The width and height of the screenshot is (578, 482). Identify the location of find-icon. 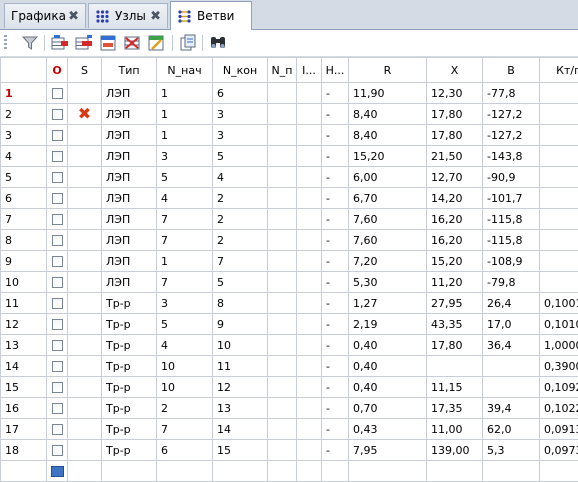
(218, 43).